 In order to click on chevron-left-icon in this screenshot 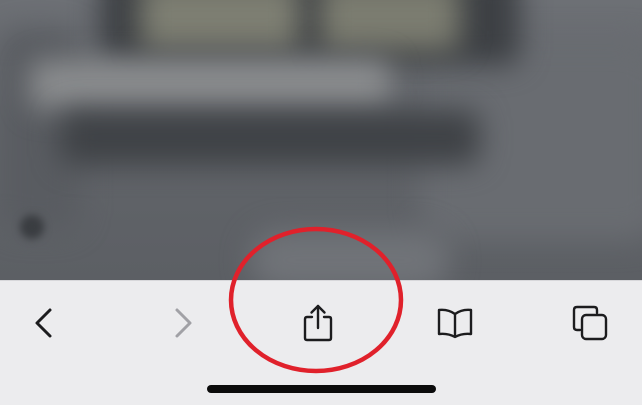, I will do `click(44, 323)`.